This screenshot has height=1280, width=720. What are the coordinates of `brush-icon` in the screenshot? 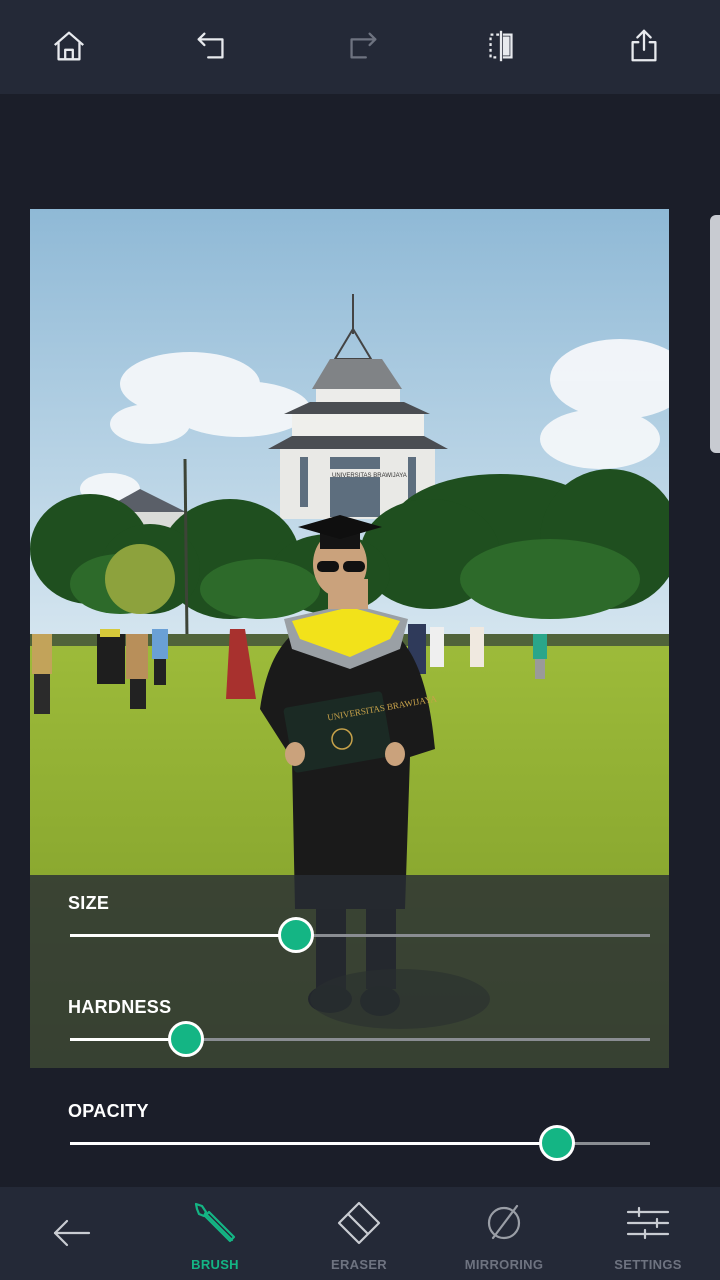 It's located at (215, 1222).